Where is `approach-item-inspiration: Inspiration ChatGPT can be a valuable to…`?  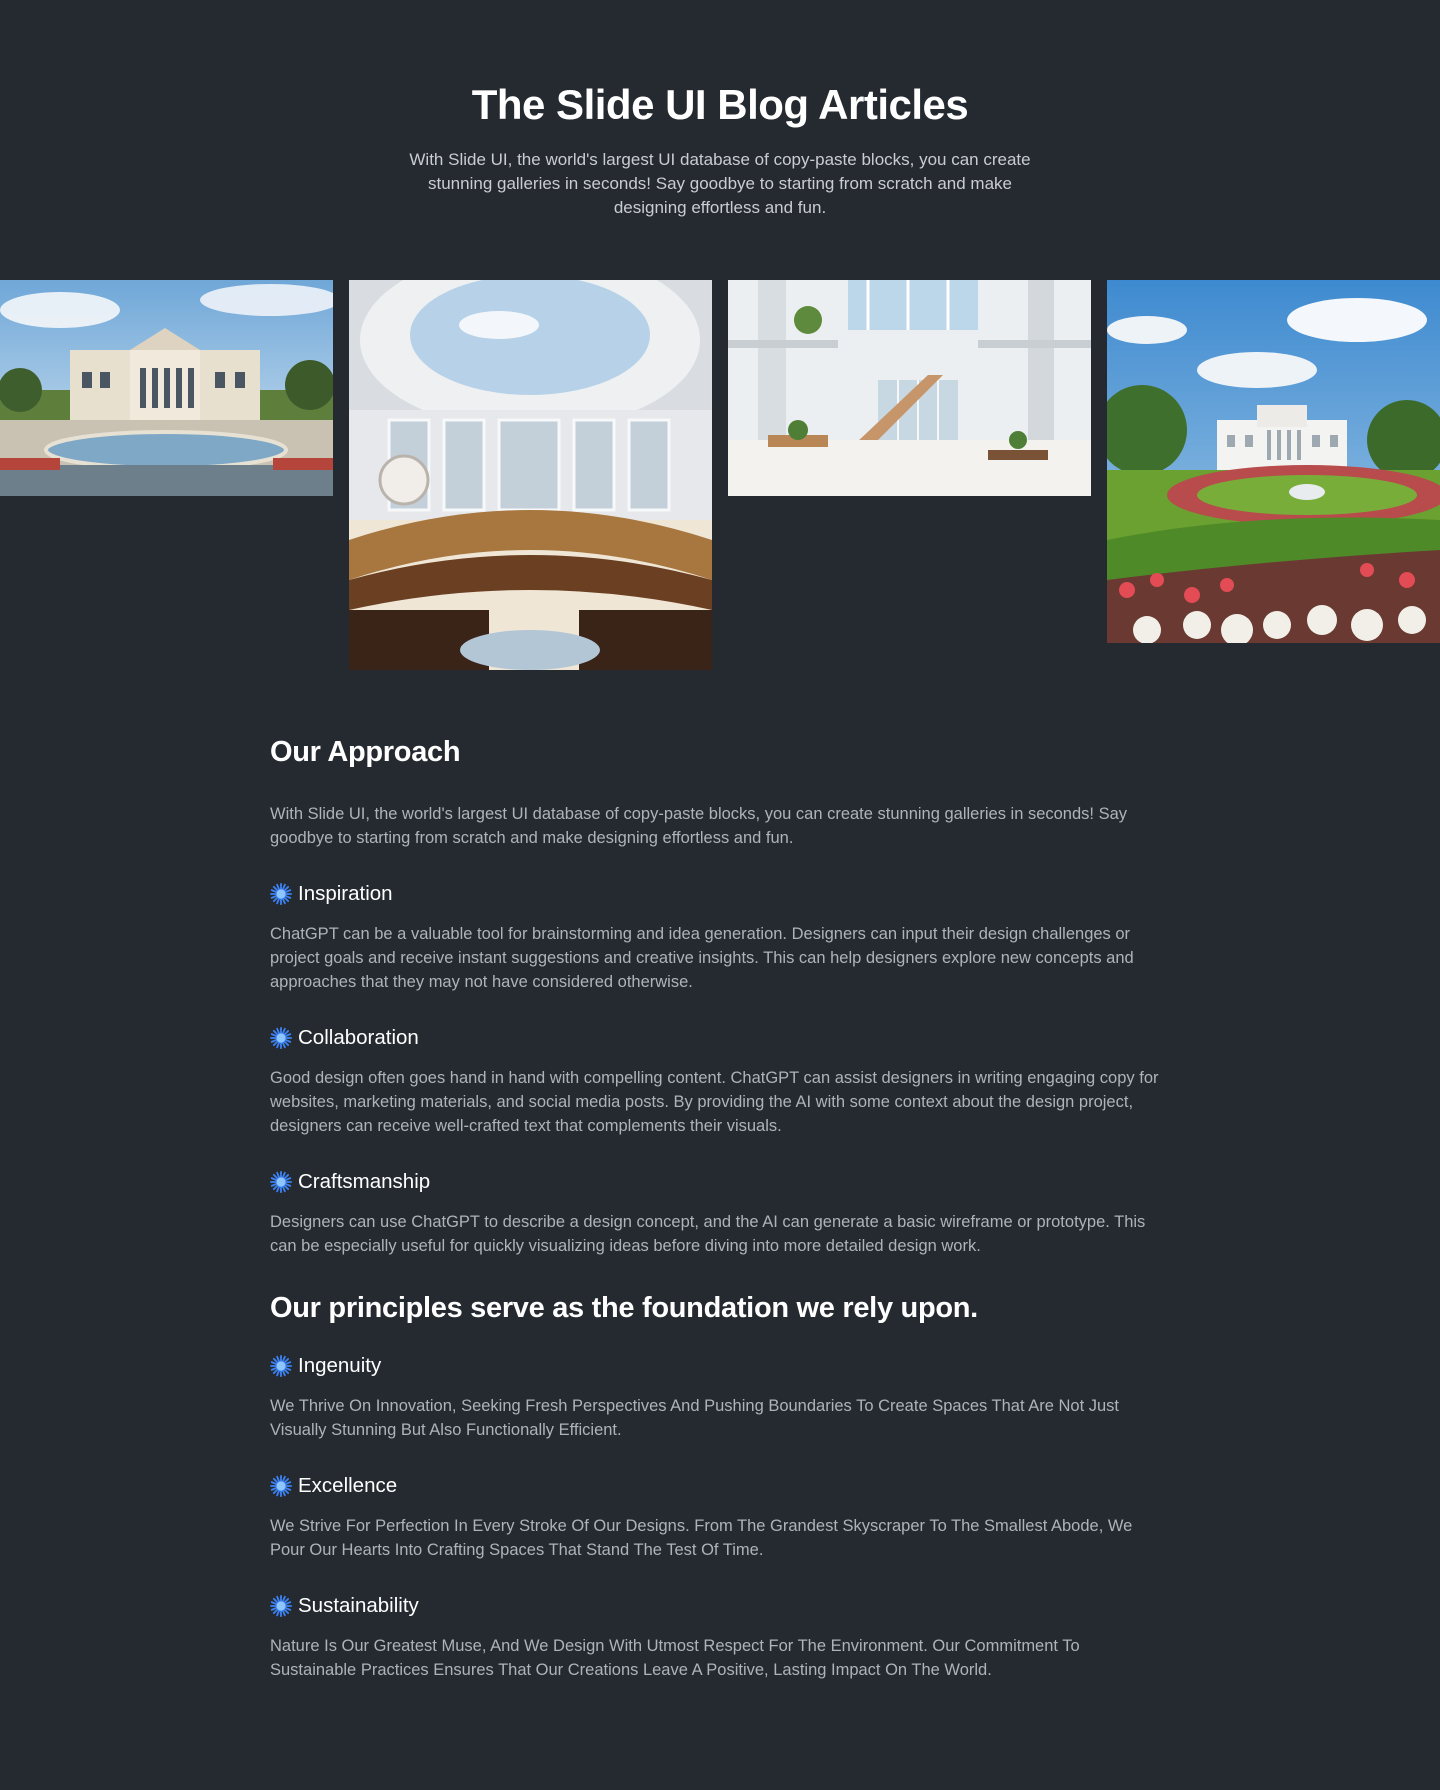
approach-item-inspiration: Inspiration ChatGPT can be a valuable to… is located at coordinates (720, 937).